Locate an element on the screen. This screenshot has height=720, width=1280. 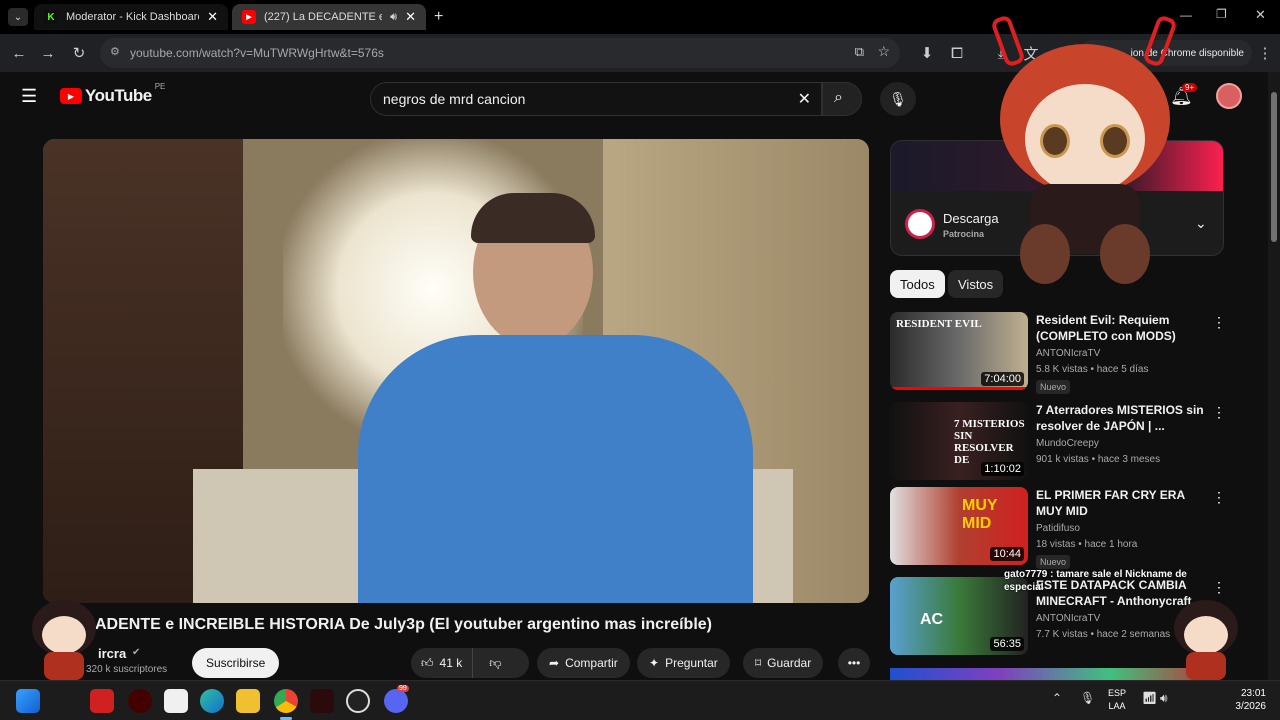
cast-icon: ⧉ is located at coordinates (859, 52).